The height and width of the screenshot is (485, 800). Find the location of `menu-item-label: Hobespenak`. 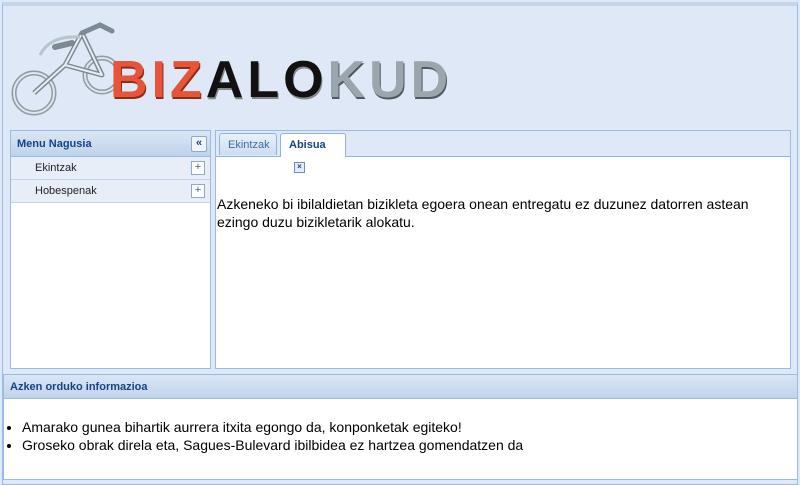

menu-item-label: Hobespenak is located at coordinates (66, 191).